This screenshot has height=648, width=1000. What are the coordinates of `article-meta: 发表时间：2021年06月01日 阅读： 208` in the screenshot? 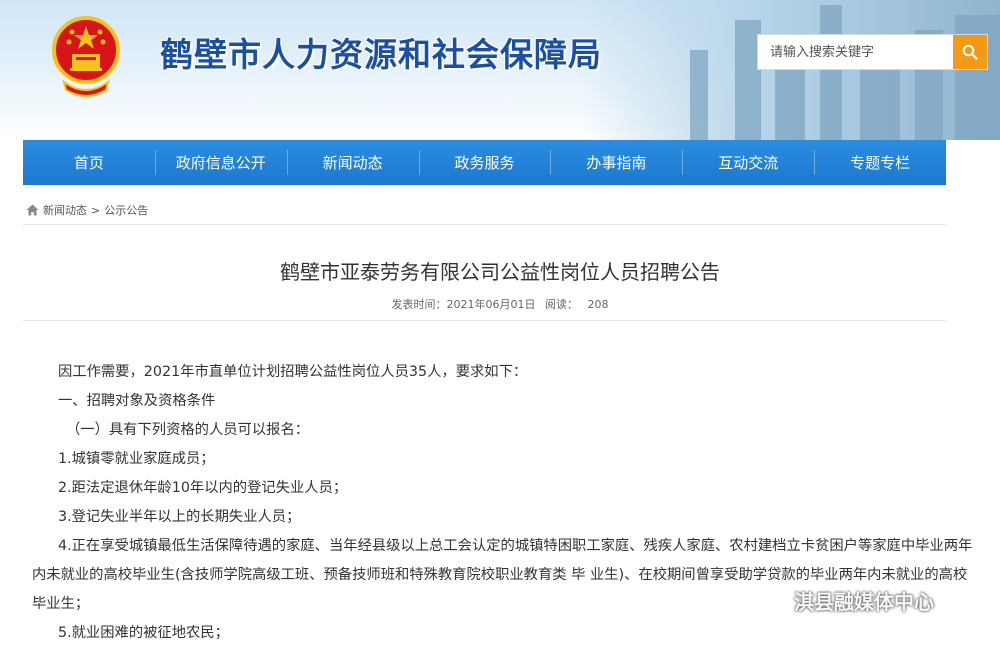 It's located at (500, 304).